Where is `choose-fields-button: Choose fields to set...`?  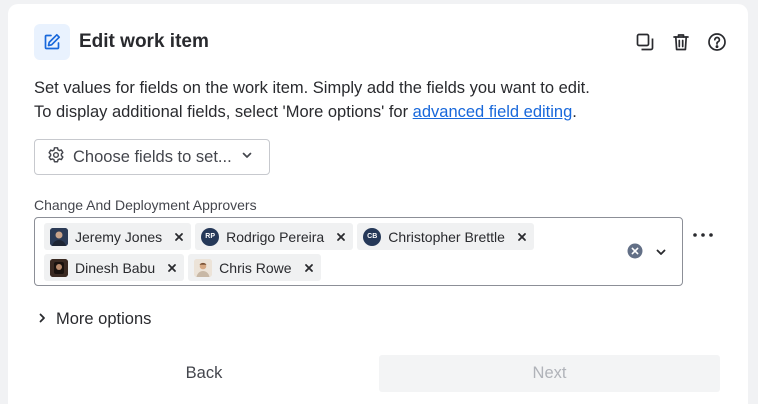 choose-fields-button: Choose fields to set... is located at coordinates (152, 157).